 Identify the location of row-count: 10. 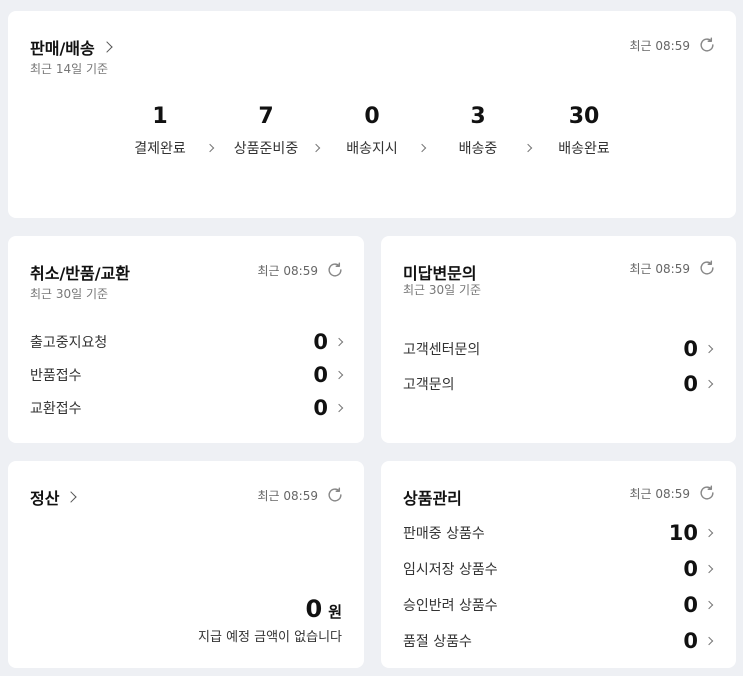
(683, 533).